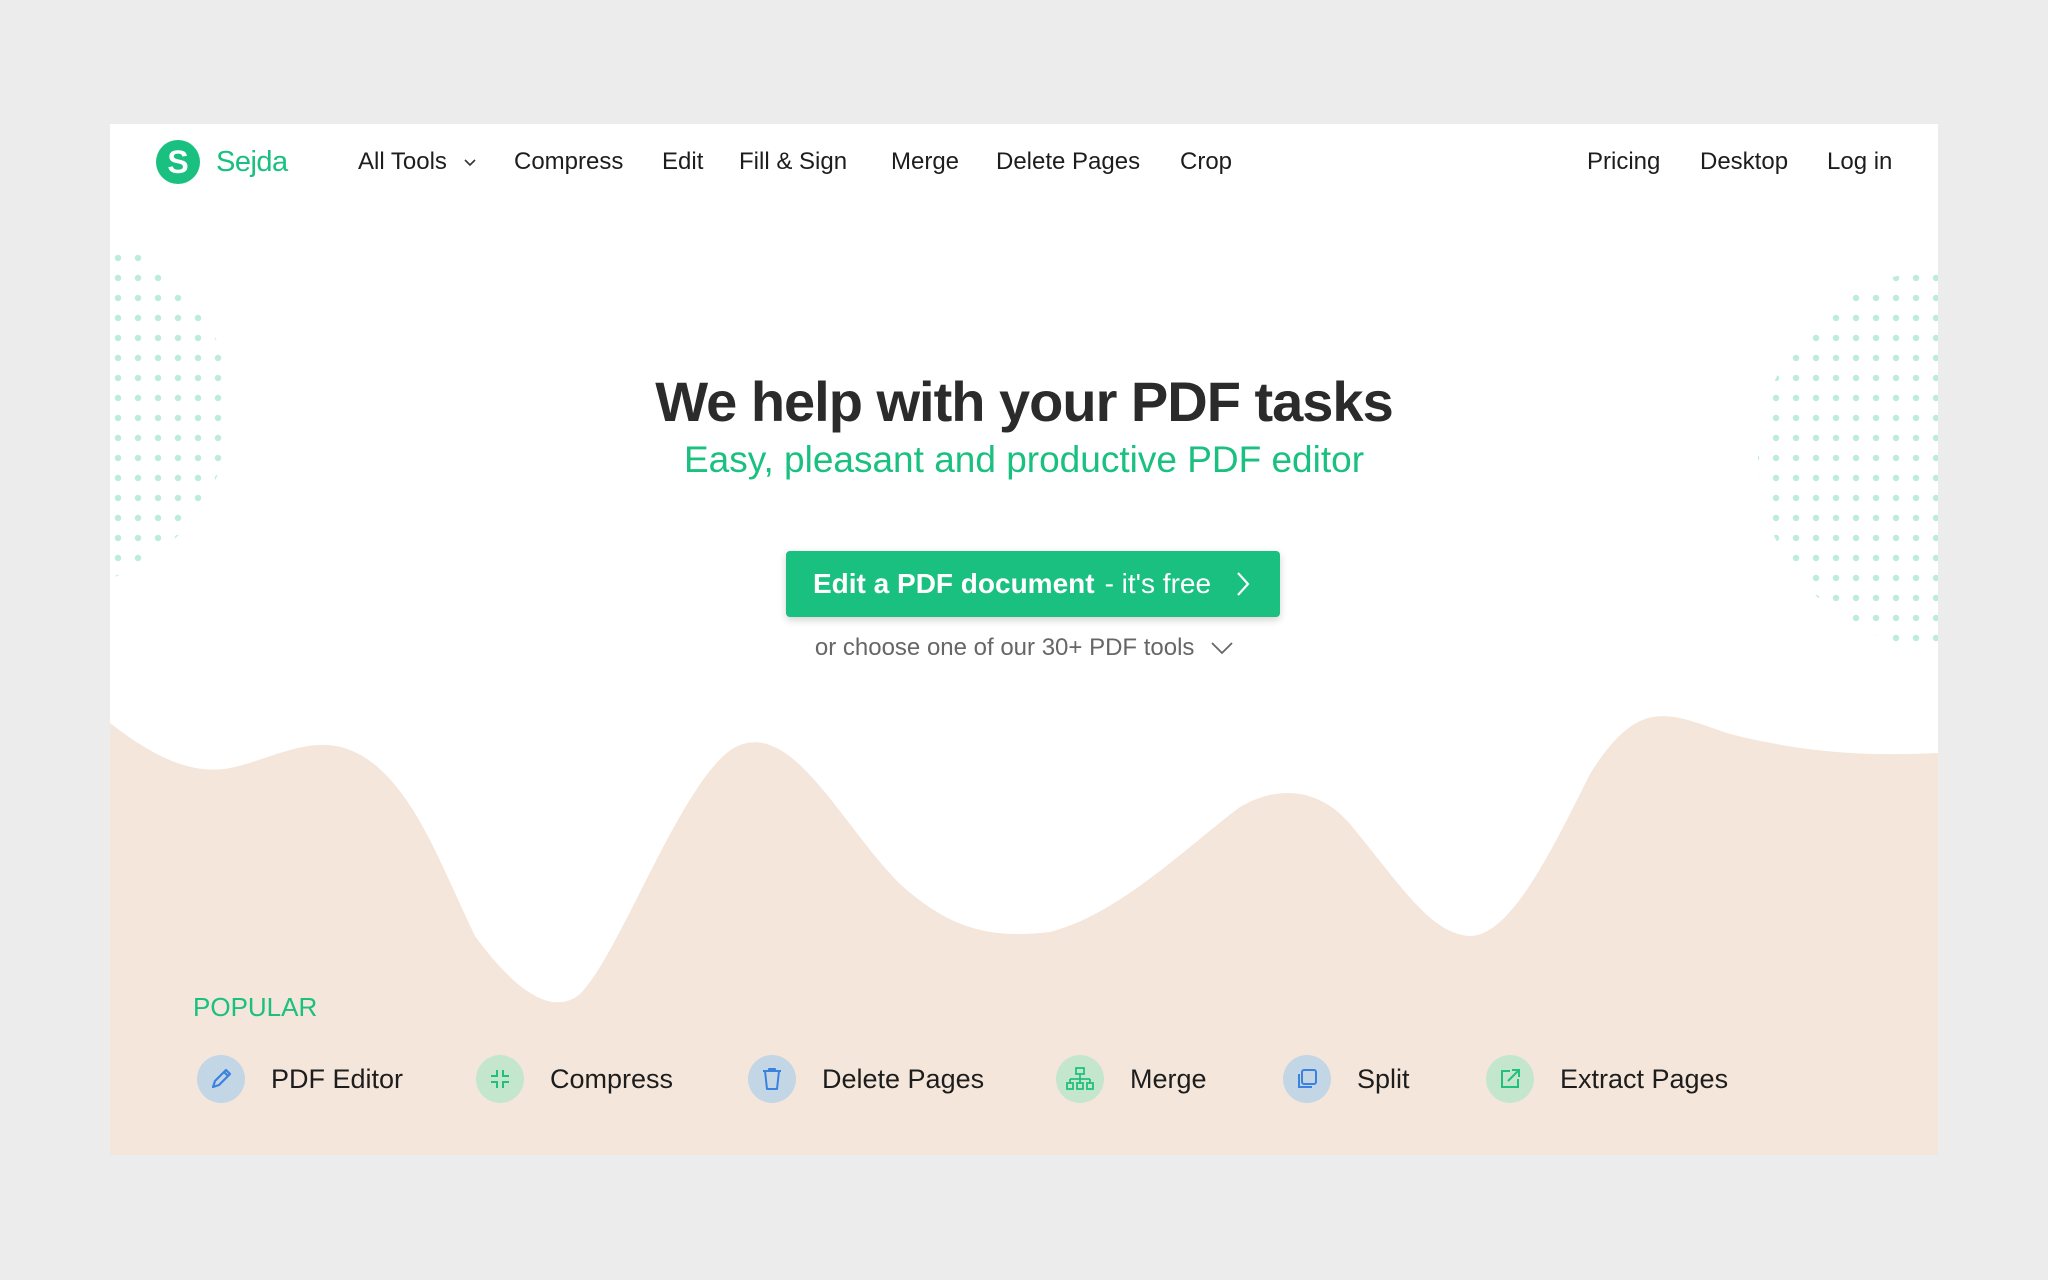 Image resolution: width=2048 pixels, height=1280 pixels. Describe the element at coordinates (772, 1079) in the screenshot. I see `trash-icon` at that location.